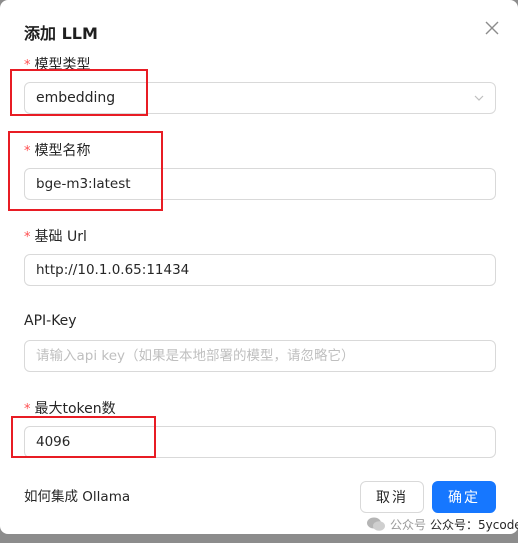 This screenshot has height=543, width=518. What do you see at coordinates (50, 321) in the screenshot?
I see `api-key-label: API-Key` at bounding box center [50, 321].